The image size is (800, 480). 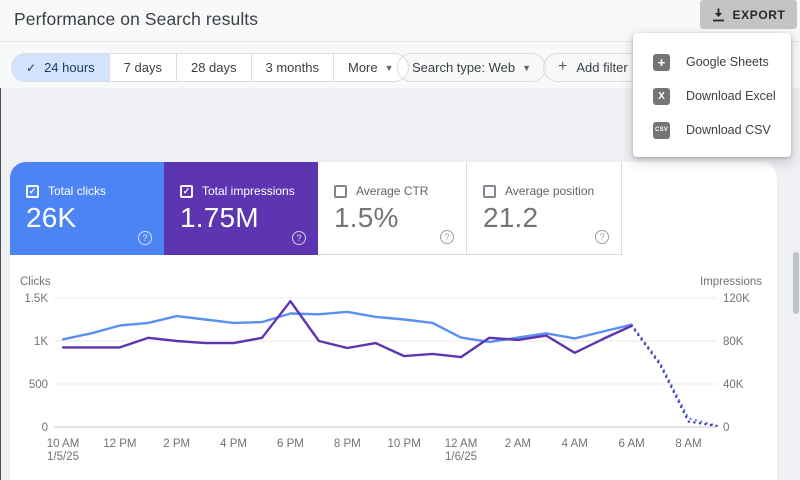 I want to click on chip-label: 28 days, so click(x=213, y=67).